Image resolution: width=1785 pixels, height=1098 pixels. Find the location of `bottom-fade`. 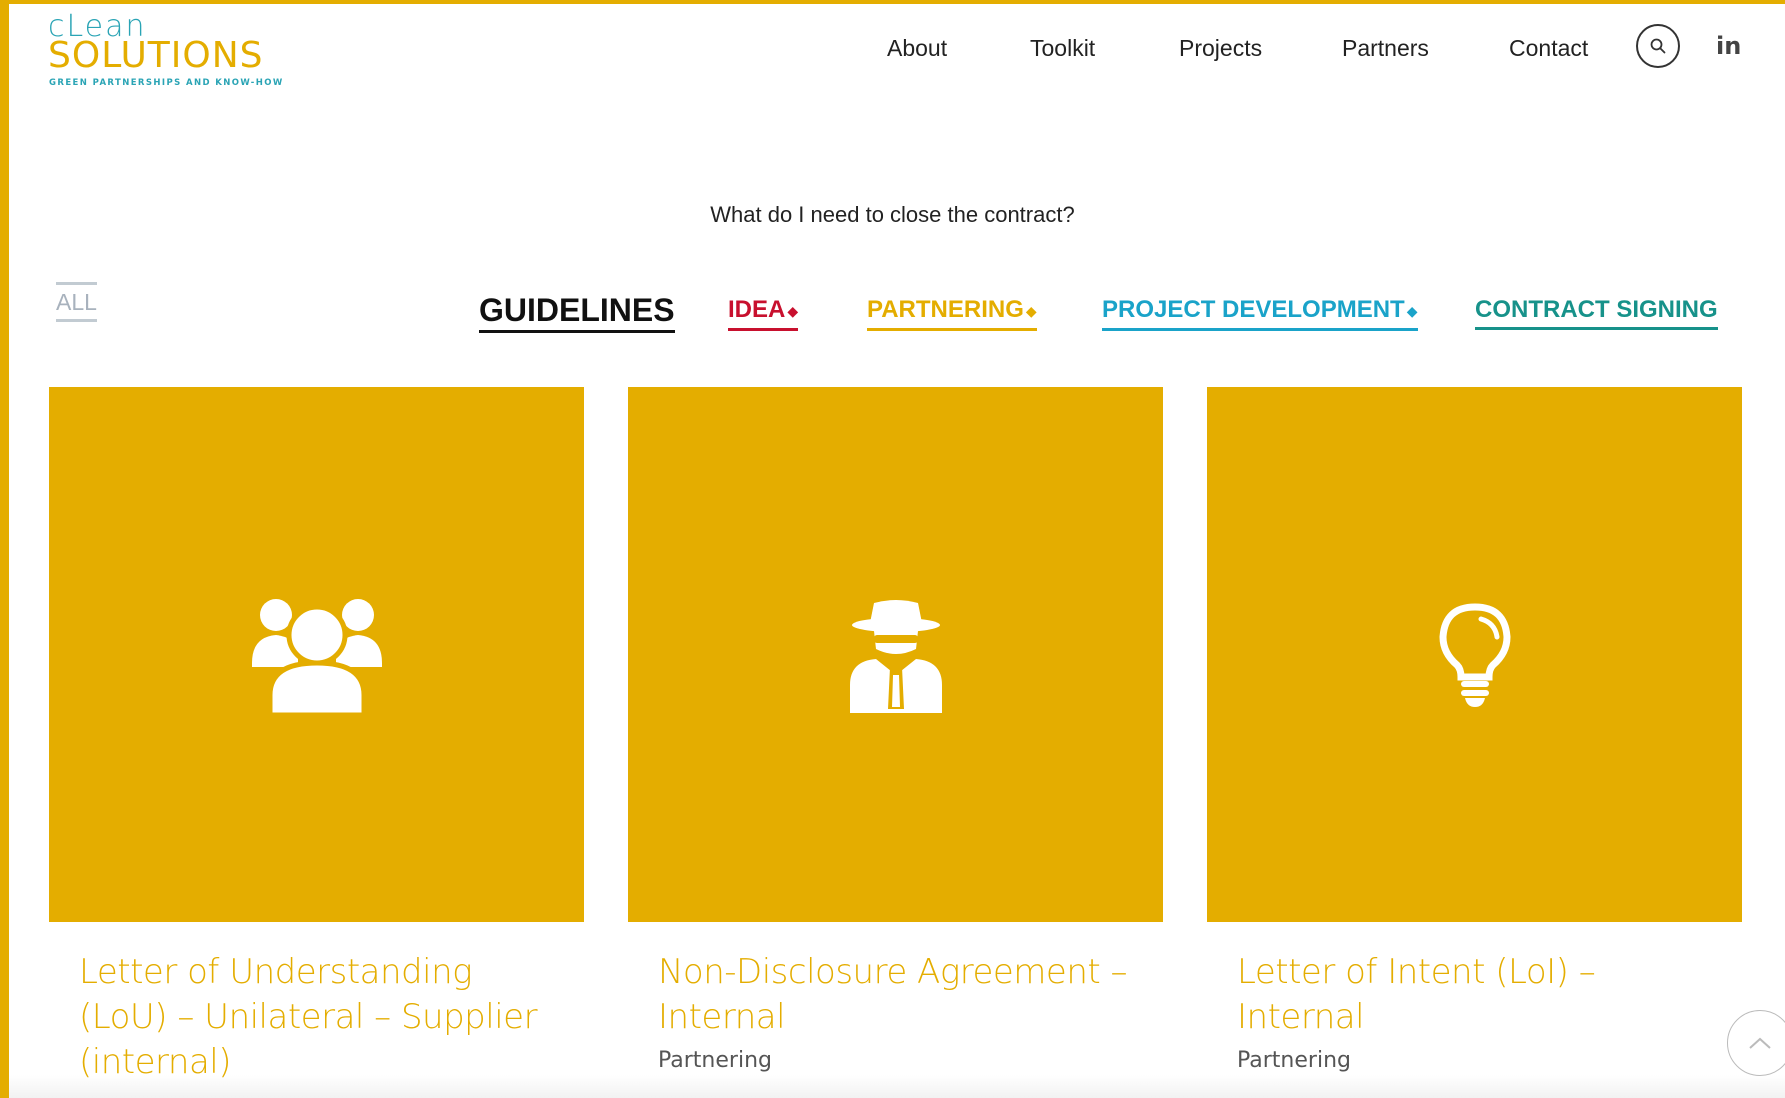

bottom-fade is located at coordinates (897, 1086).